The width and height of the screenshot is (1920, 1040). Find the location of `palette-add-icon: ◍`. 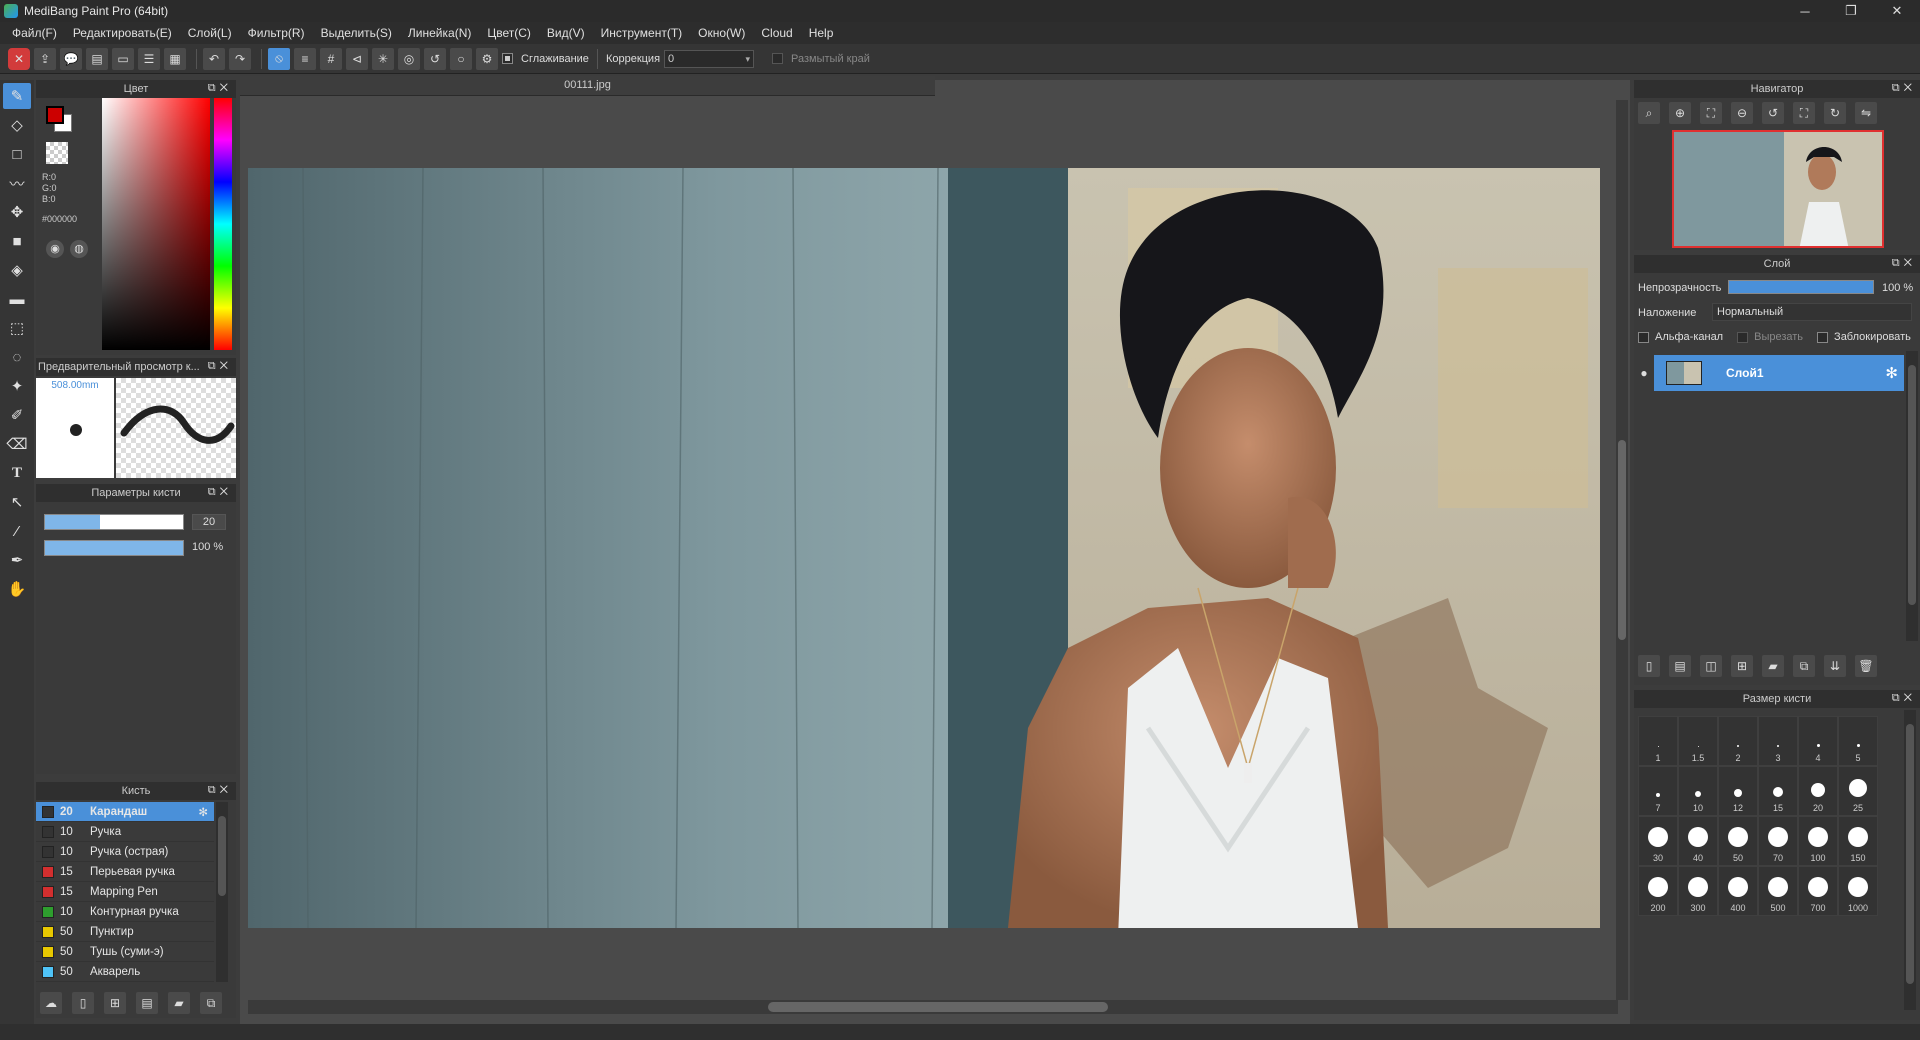

palette-add-icon: ◍ is located at coordinates (79, 249).